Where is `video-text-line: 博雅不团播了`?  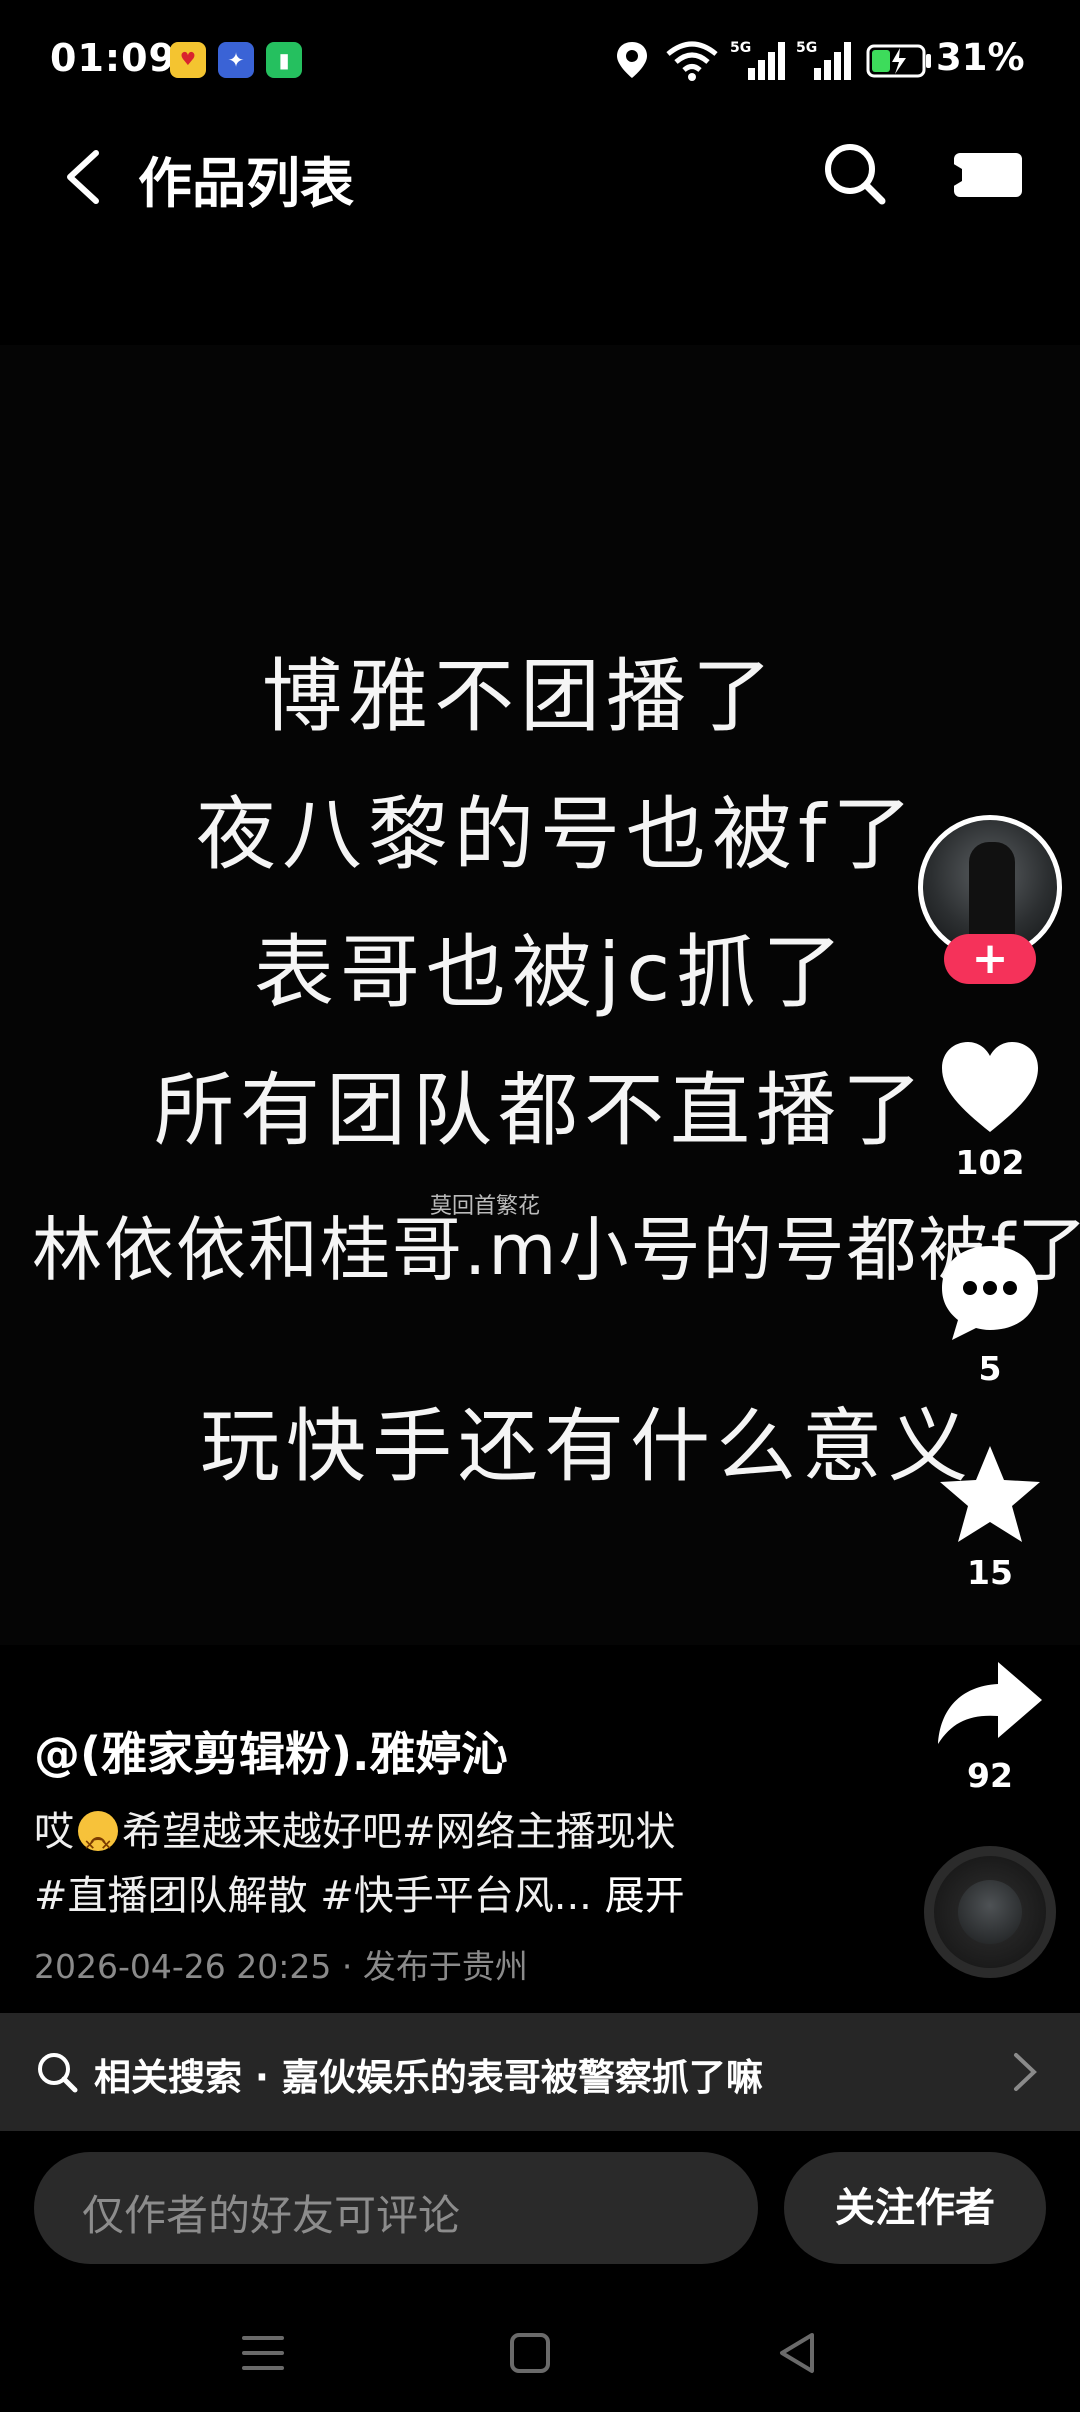 video-text-line: 博雅不团播了 is located at coordinates (520, 696).